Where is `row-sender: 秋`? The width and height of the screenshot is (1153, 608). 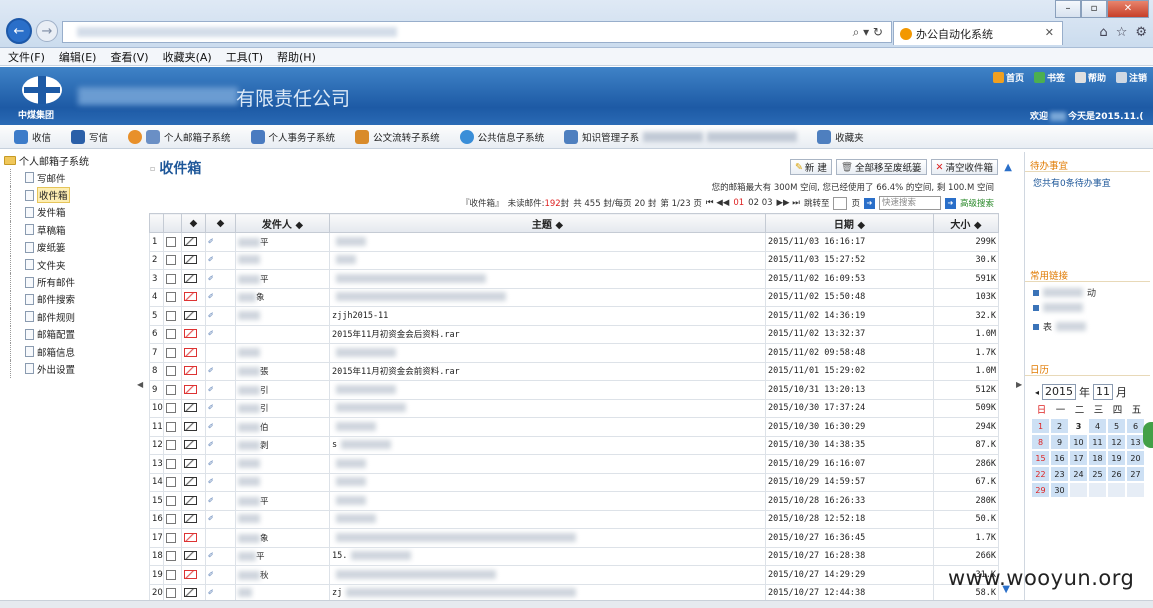 row-sender: 秋 is located at coordinates (282, 575).